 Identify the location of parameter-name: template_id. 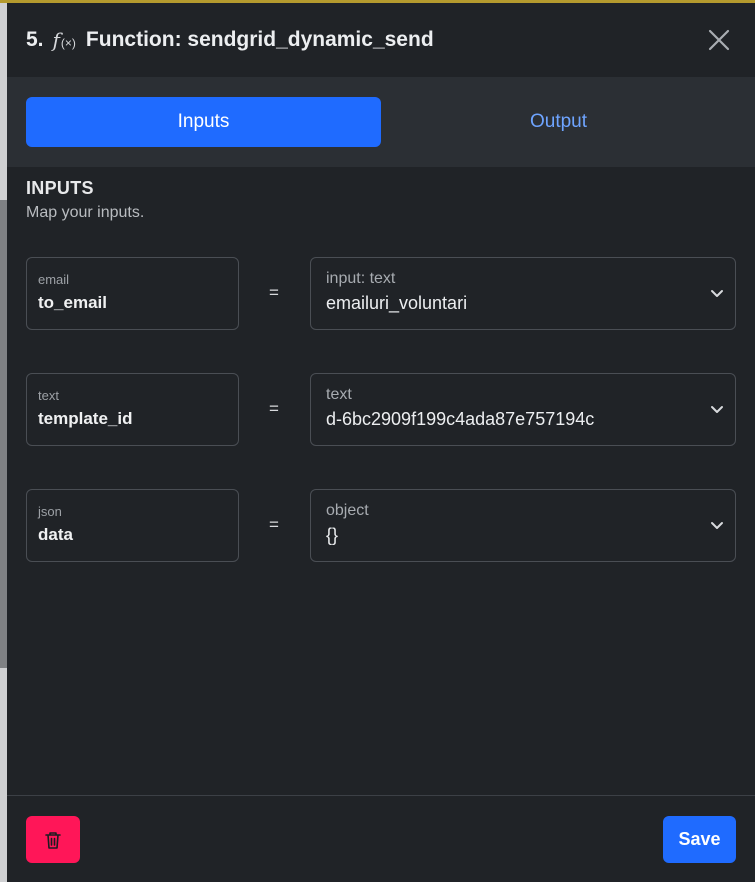
(85, 418).